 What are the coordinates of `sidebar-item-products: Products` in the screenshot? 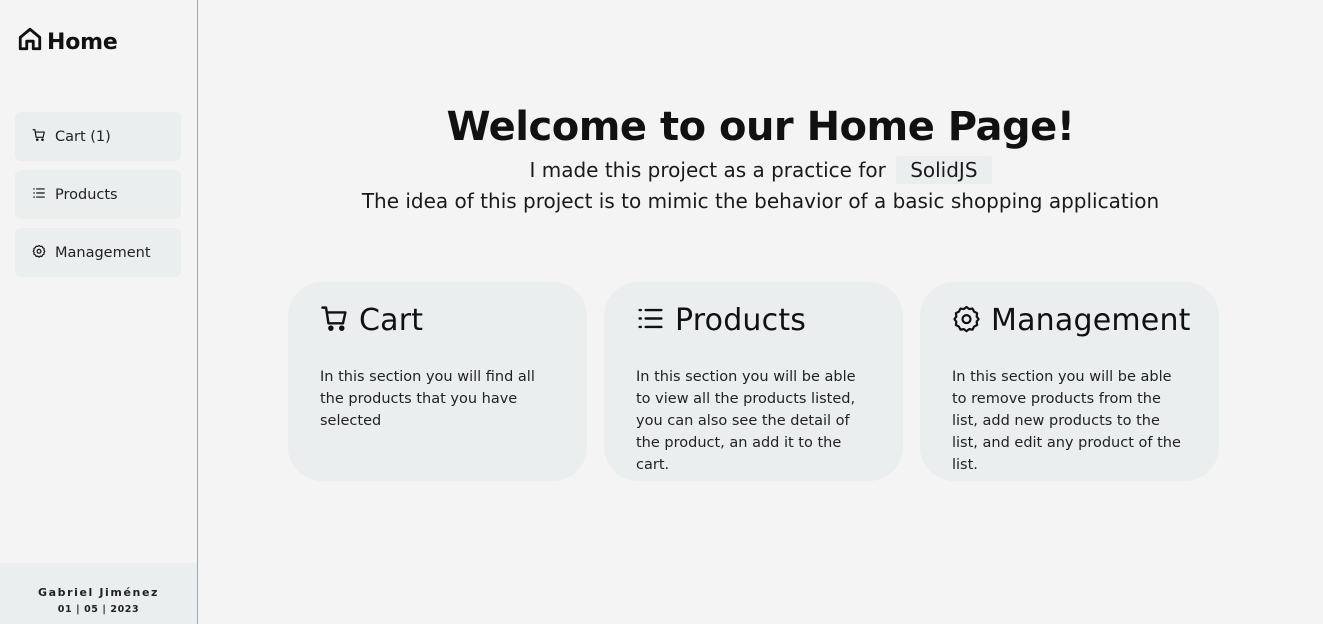 It's located at (98, 194).